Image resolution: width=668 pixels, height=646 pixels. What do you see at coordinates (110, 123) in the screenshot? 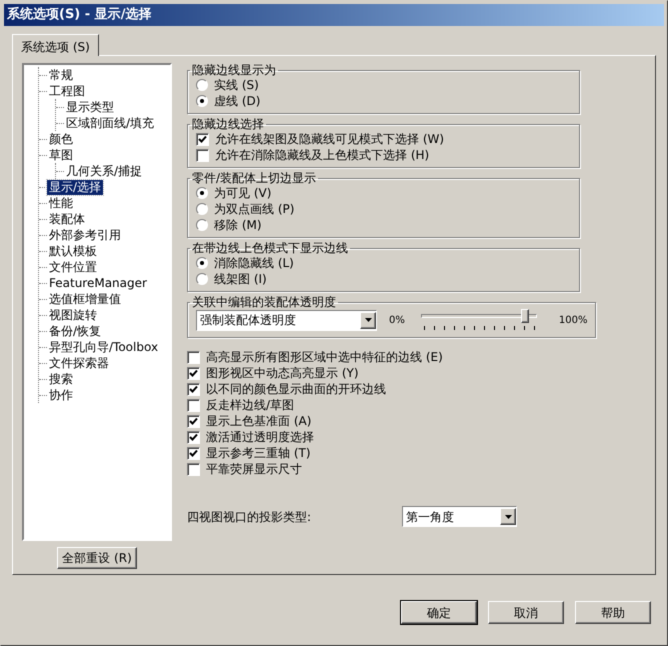
I see `tree-item: 区域剖面线/填充` at bounding box center [110, 123].